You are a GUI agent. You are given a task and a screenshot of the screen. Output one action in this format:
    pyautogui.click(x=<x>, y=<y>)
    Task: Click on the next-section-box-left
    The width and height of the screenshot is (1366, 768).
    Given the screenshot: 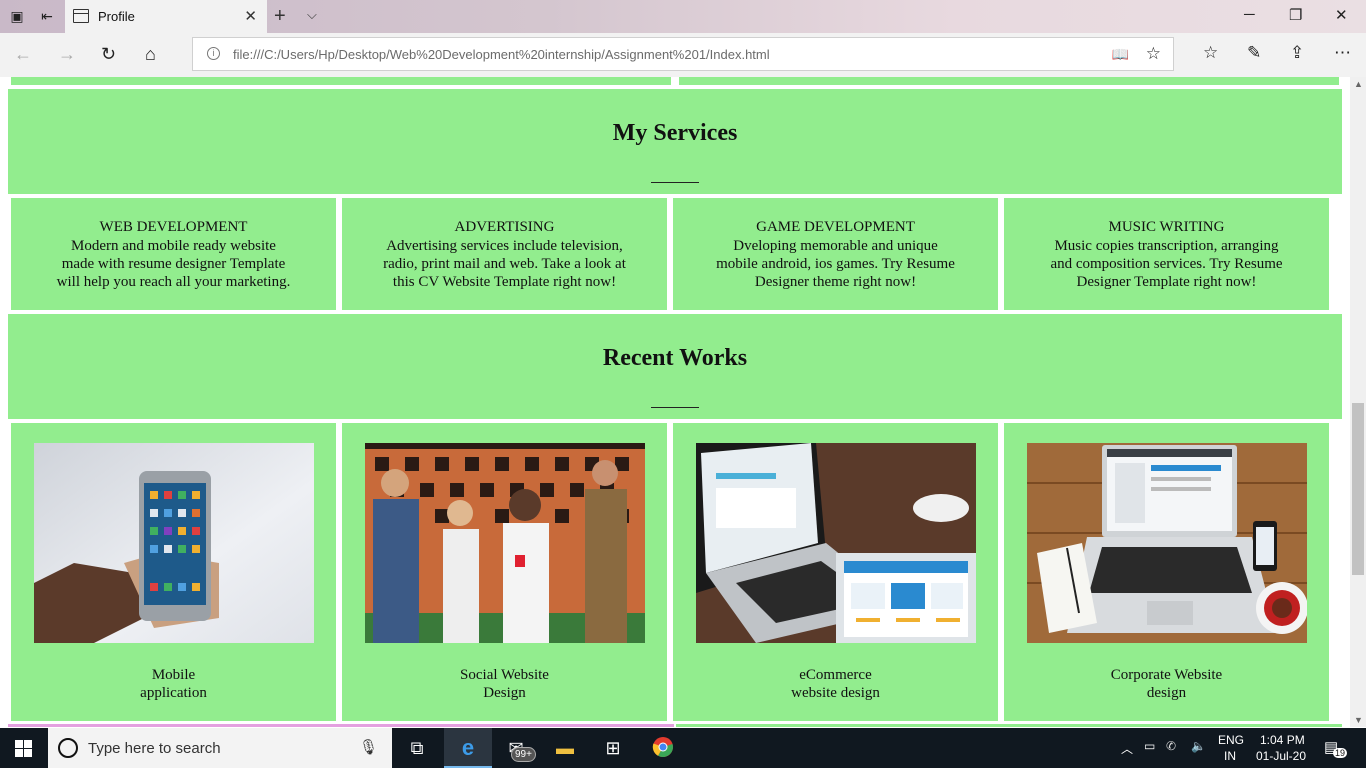 What is the action you would take?
    pyautogui.click(x=341, y=725)
    